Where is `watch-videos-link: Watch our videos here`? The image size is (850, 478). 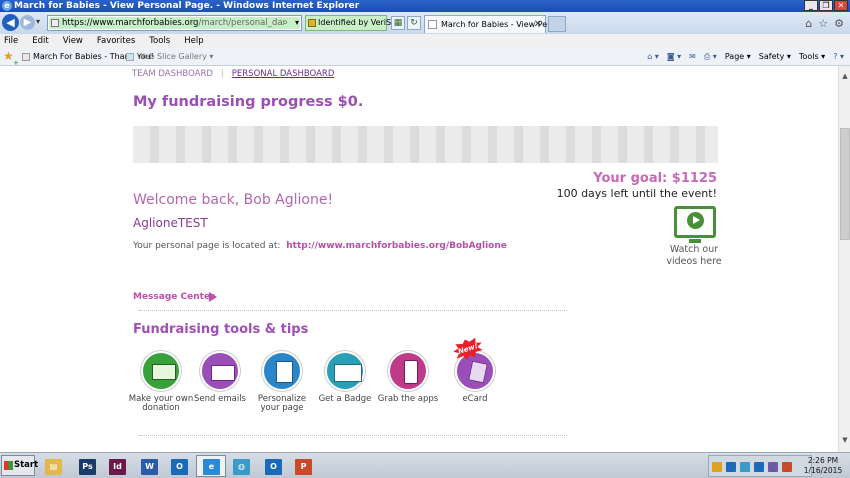 watch-videos-link: Watch our videos here is located at coordinates (694, 256).